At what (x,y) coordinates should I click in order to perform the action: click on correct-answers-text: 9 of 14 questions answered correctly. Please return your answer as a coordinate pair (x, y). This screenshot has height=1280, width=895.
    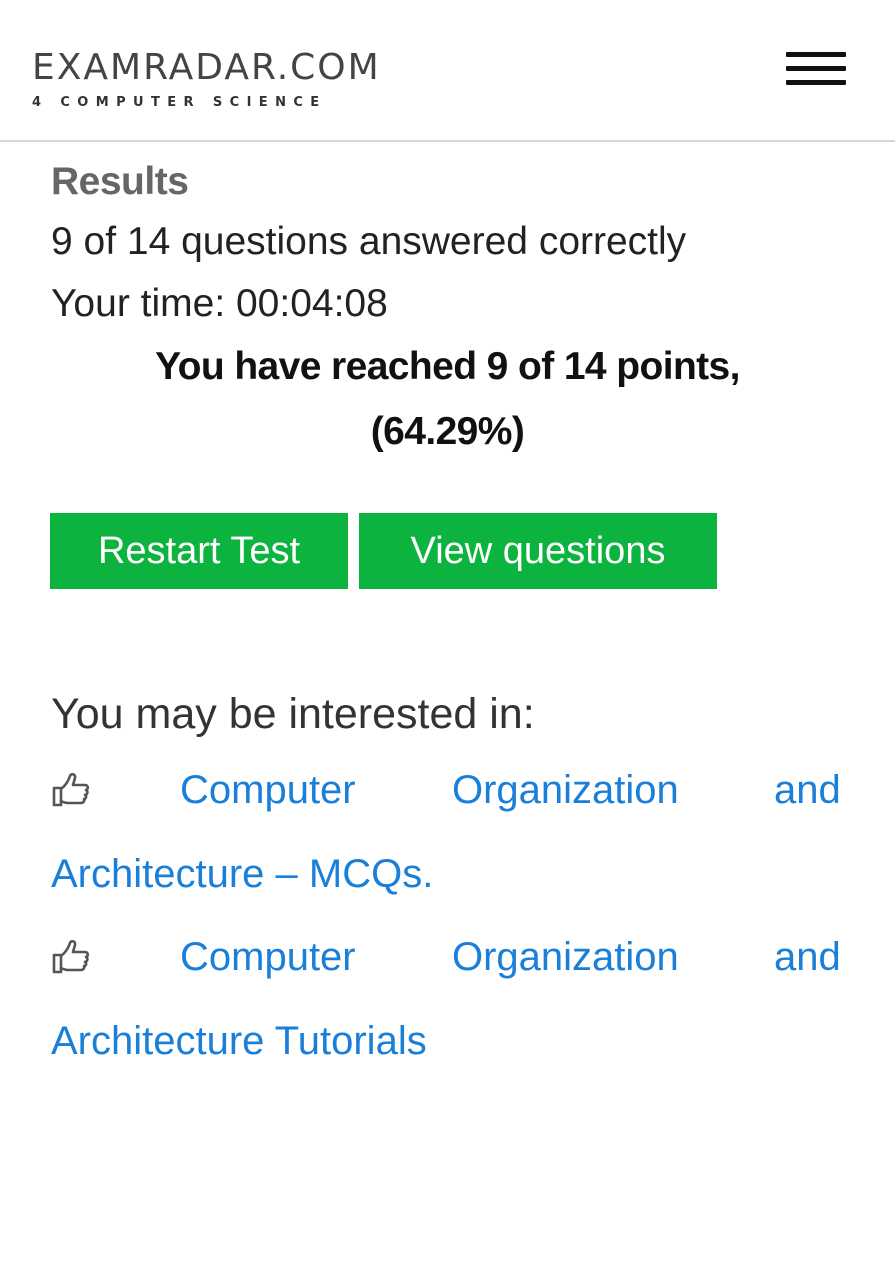
    Looking at the image, I should click on (369, 241).